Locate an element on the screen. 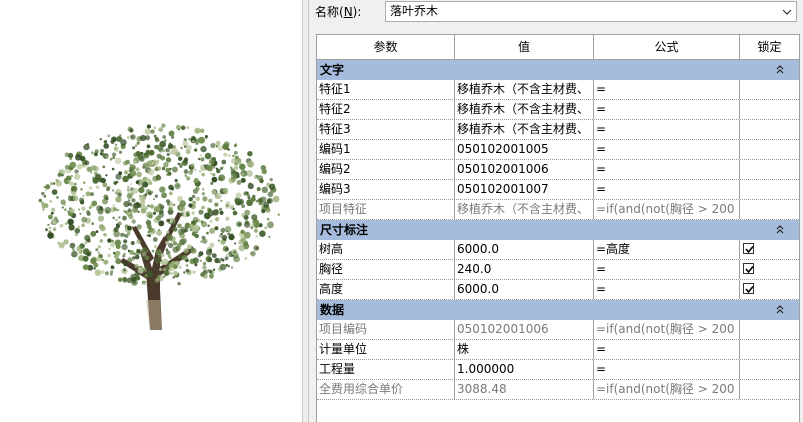 The image size is (803, 422). preview-divider is located at coordinates (305, 211).